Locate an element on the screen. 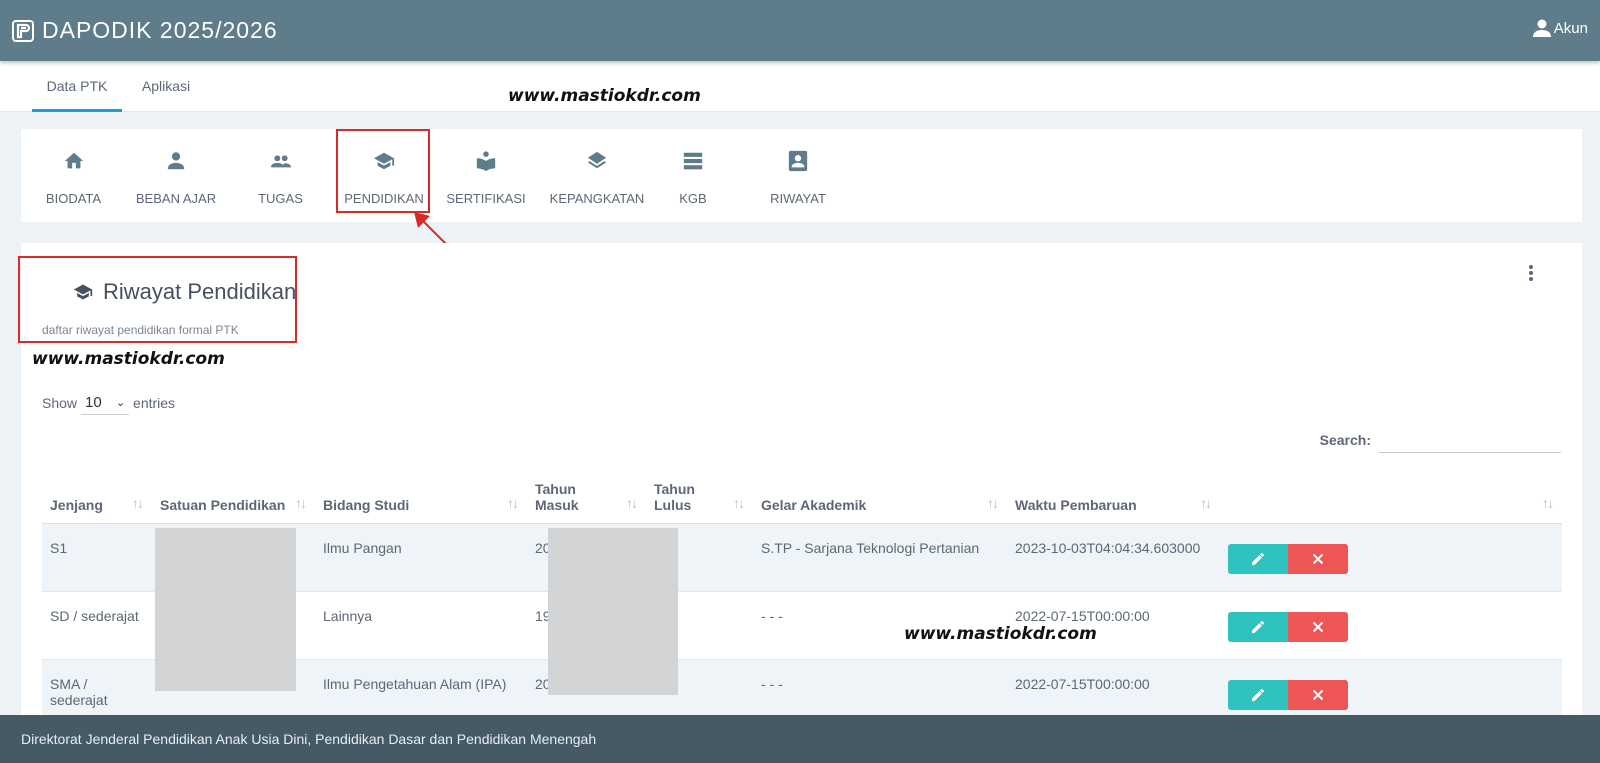 The height and width of the screenshot is (763, 1600). col-actions: ↑↓ is located at coordinates (1391, 496).